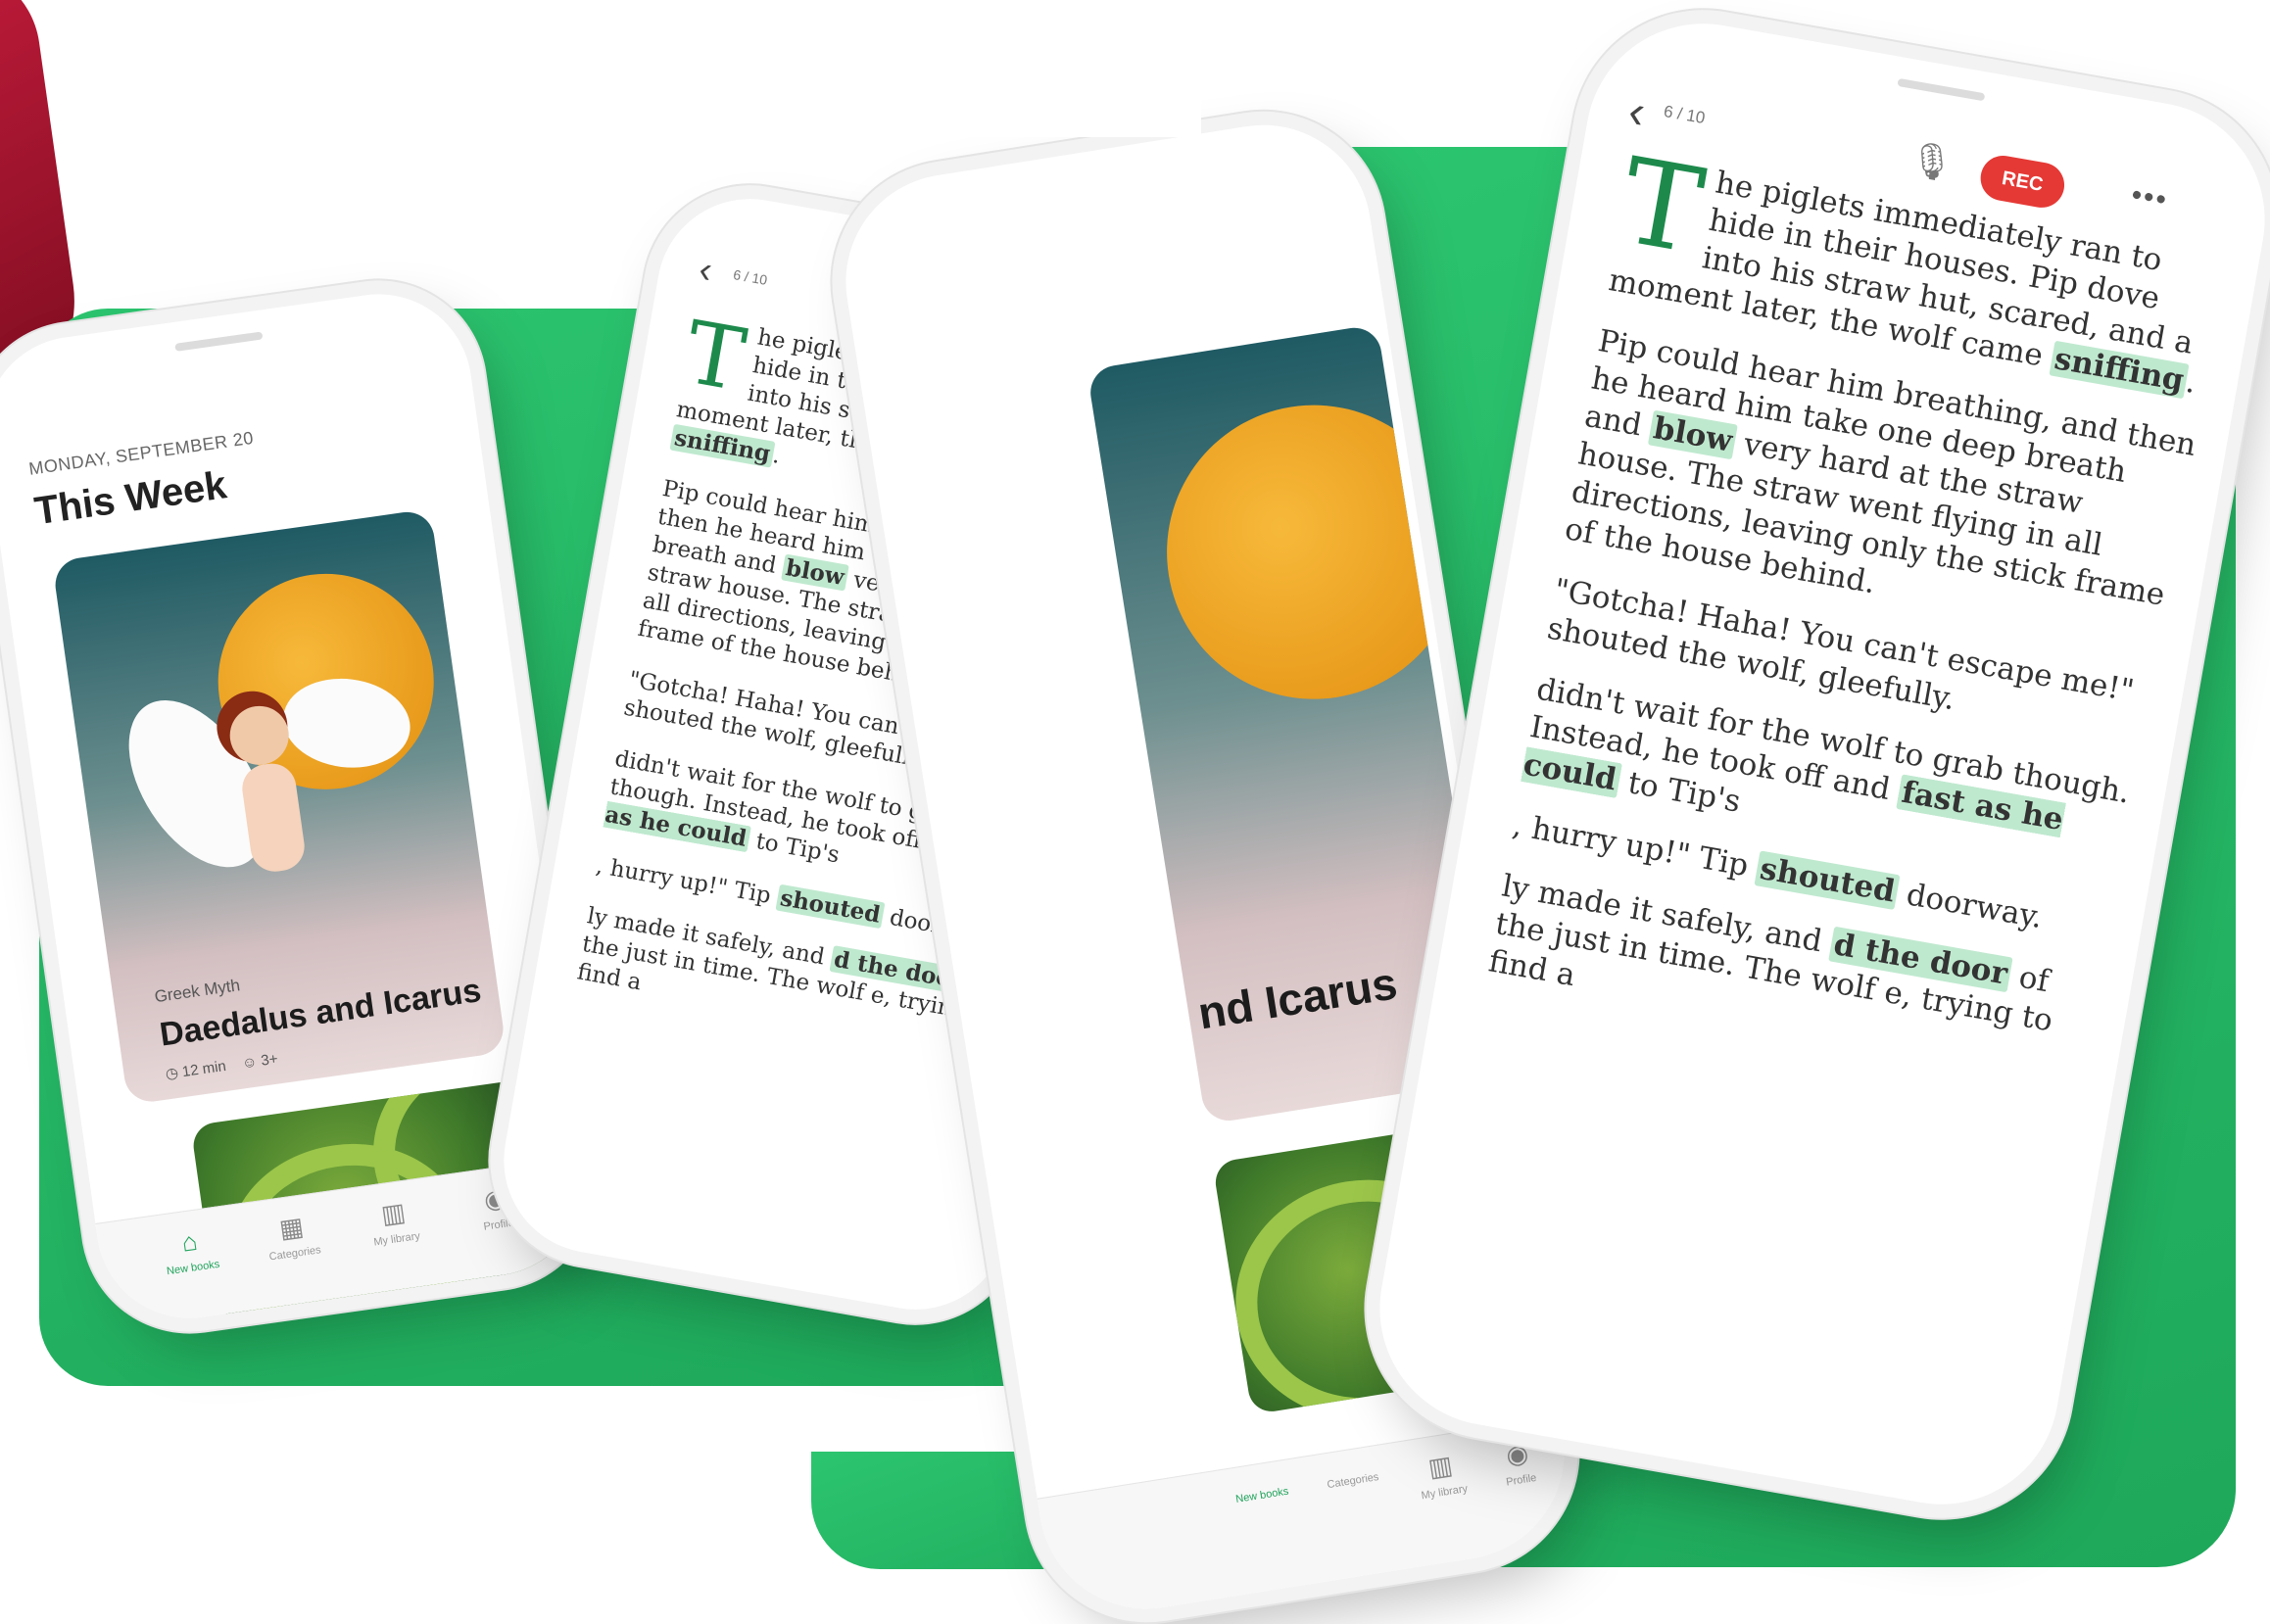  What do you see at coordinates (1297, 998) in the screenshot?
I see `book-title-partial: nd Icarus` at bounding box center [1297, 998].